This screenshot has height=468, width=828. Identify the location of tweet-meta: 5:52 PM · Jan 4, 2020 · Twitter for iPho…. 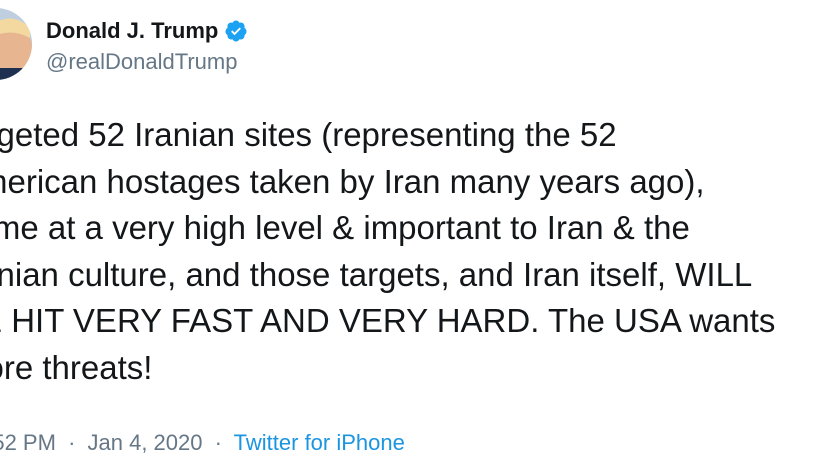
(202, 443).